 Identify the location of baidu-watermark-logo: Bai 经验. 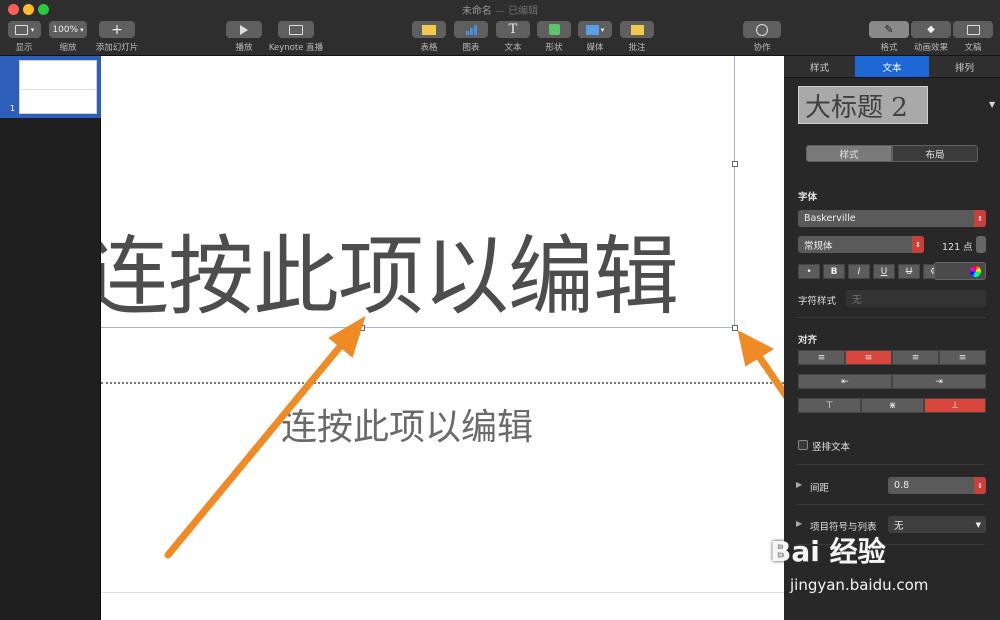
(828, 551).